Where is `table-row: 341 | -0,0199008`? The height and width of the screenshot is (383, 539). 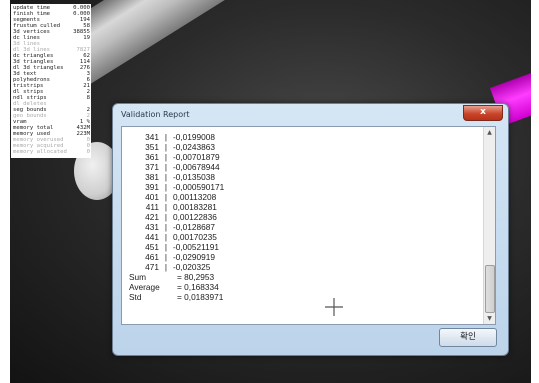 table-row: 341 | -0,0199008 is located at coordinates (176, 137).